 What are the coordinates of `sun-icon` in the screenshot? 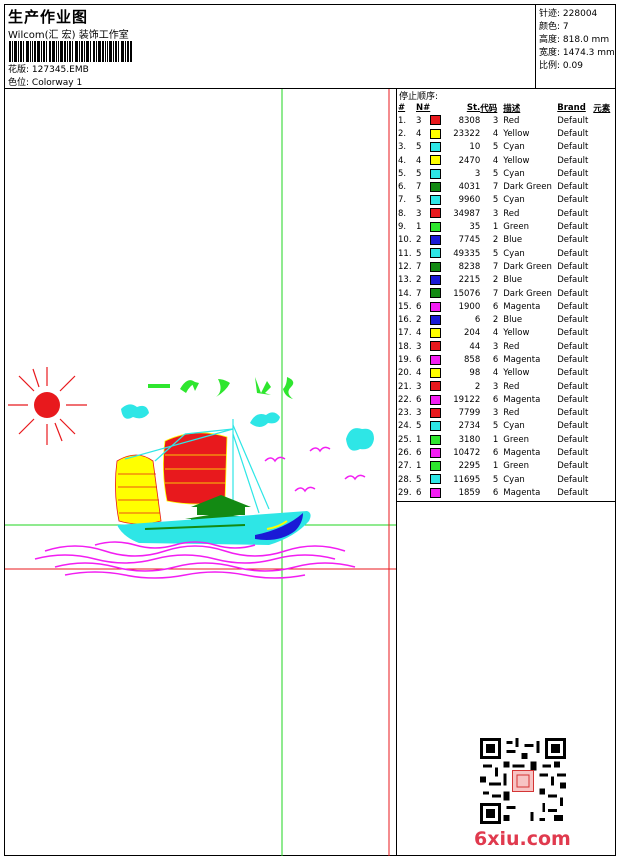 It's located at (47, 406).